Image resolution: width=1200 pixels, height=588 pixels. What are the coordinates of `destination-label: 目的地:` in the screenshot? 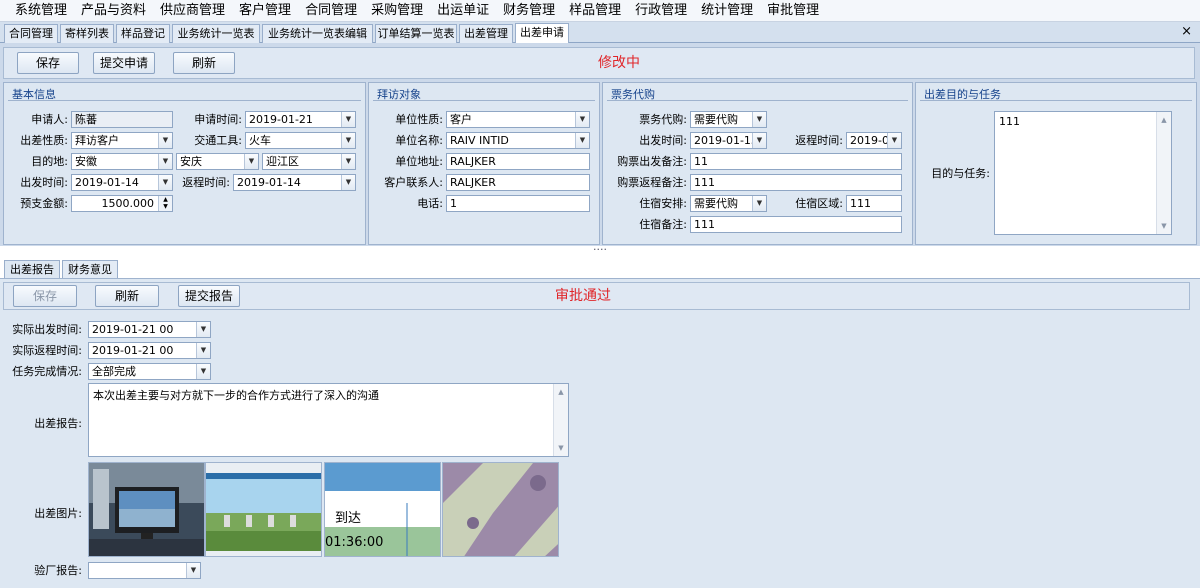 It's located at (49, 161).